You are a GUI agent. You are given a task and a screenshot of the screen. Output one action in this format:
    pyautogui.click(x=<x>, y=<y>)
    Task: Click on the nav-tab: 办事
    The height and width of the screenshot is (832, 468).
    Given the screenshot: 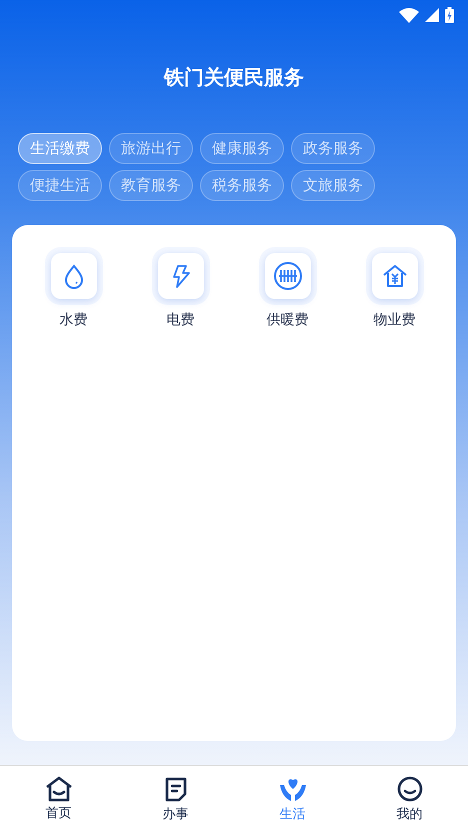 What is the action you would take?
    pyautogui.click(x=175, y=799)
    